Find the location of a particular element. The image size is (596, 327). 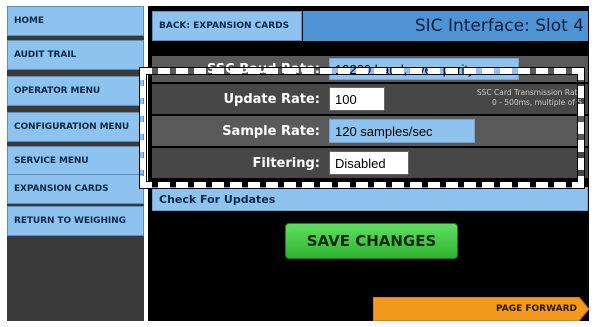

filtering-select: Disabled is located at coordinates (369, 163).